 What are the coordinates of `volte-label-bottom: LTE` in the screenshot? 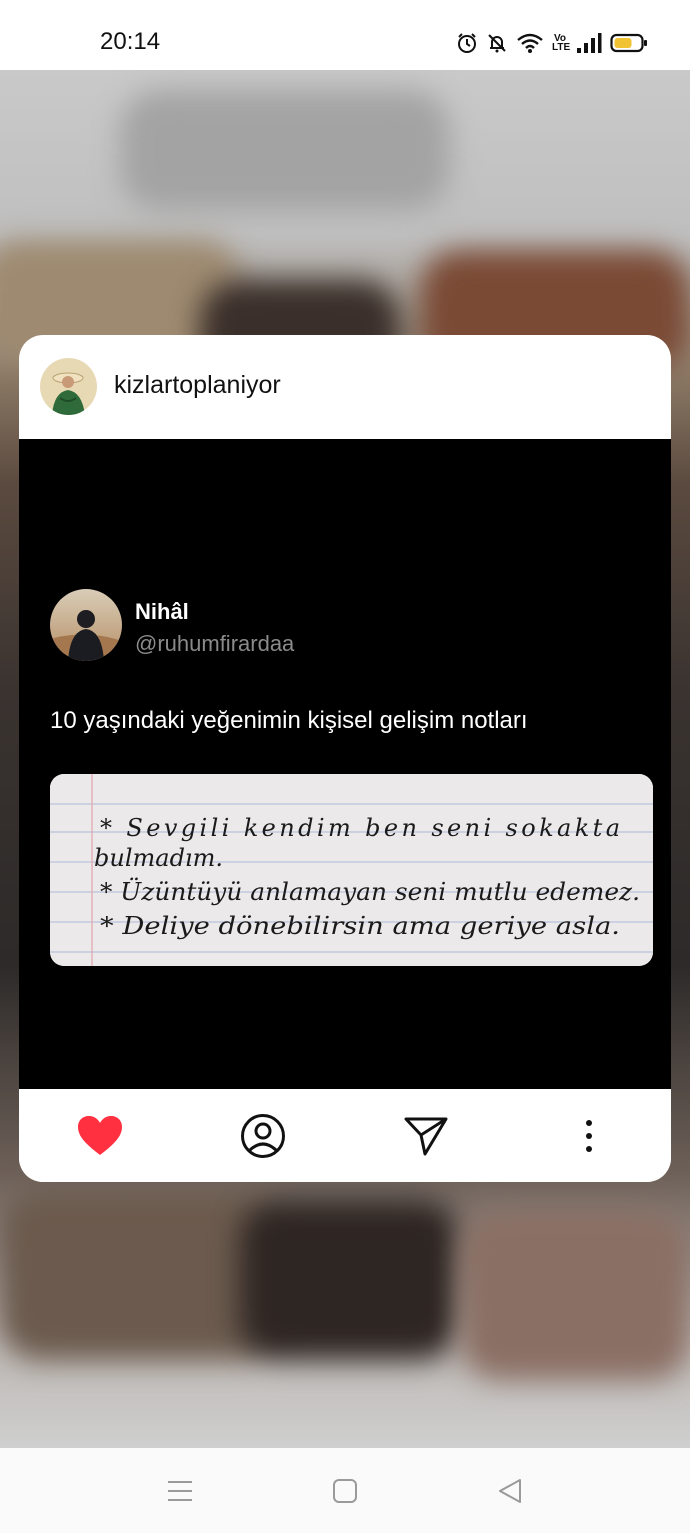 It's located at (561, 47).